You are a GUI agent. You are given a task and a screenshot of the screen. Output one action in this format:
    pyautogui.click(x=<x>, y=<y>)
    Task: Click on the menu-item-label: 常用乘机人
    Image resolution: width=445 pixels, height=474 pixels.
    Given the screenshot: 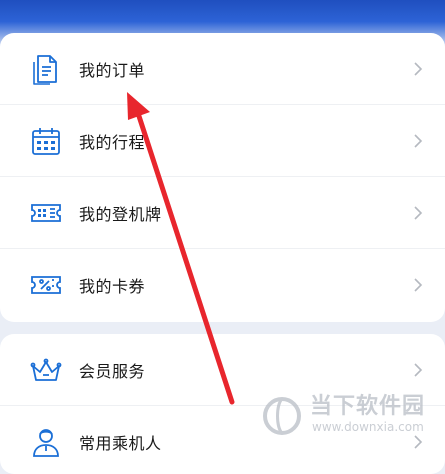 What is the action you would take?
    pyautogui.click(x=120, y=443)
    